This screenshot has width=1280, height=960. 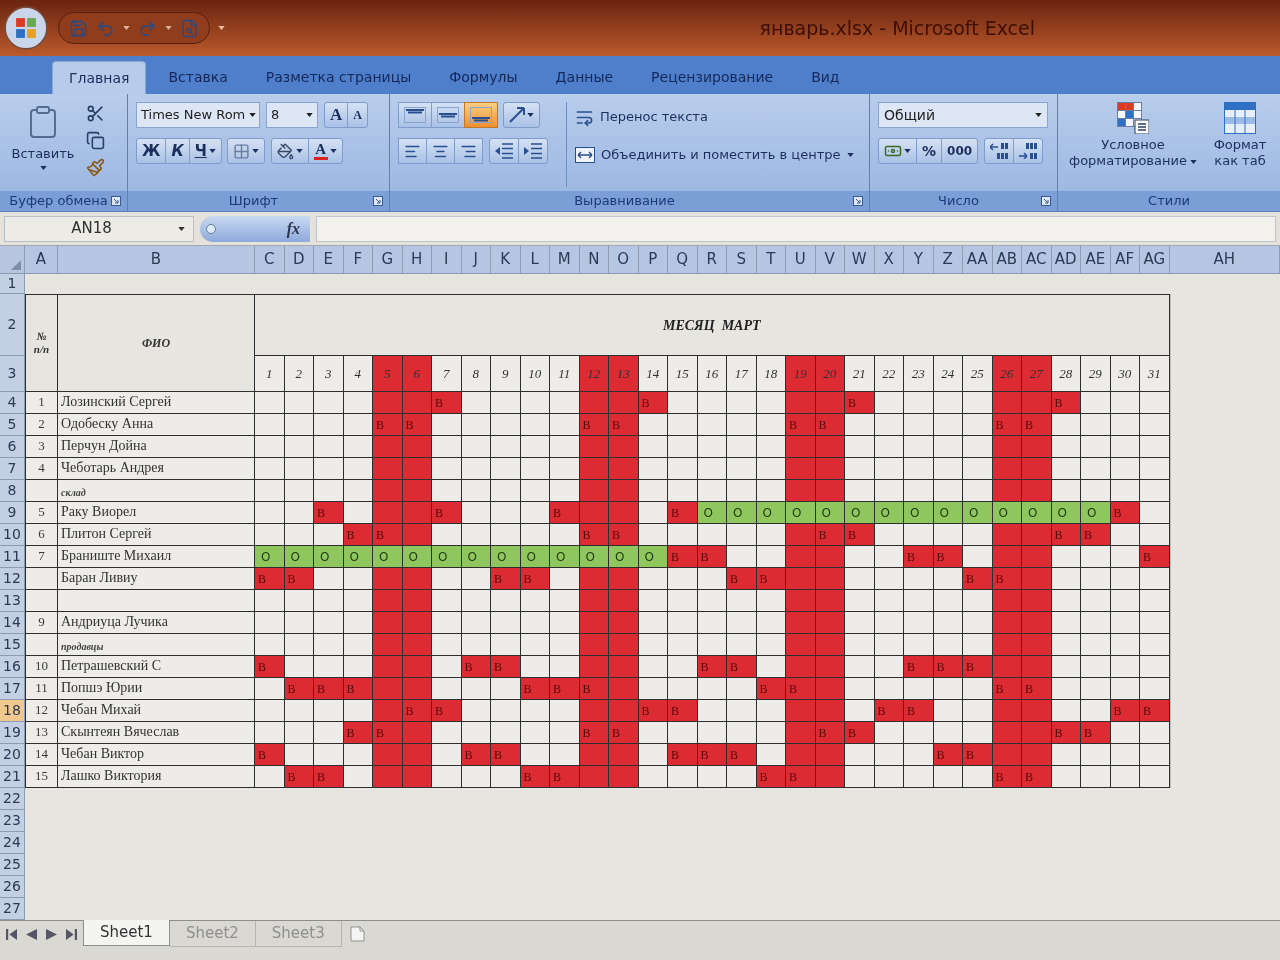 I want to click on italic-button: К, so click(x=177, y=151).